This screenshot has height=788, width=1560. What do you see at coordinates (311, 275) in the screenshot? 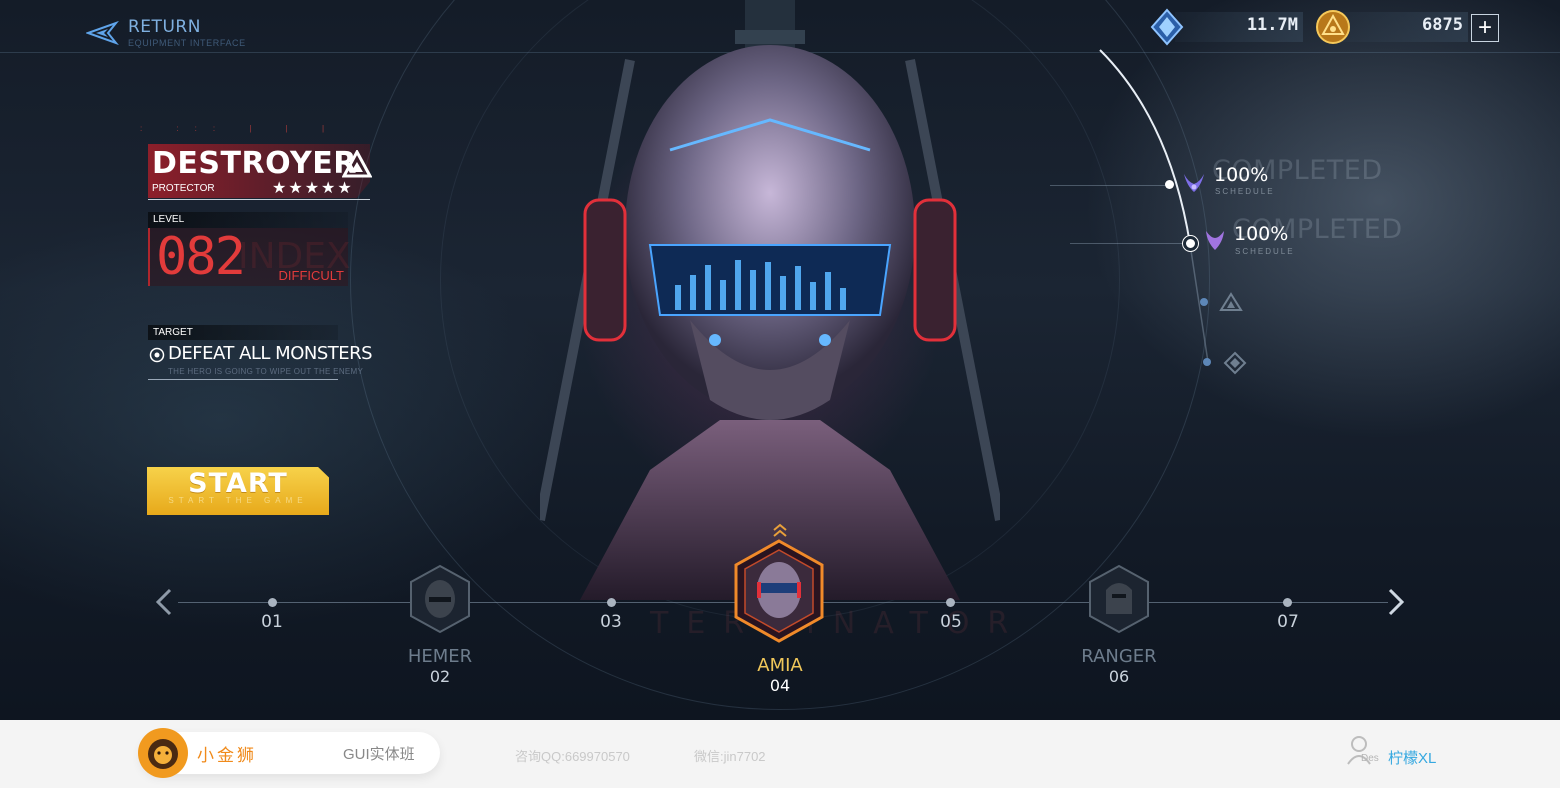
I see `difficulty-label: DIFFICULT` at bounding box center [311, 275].